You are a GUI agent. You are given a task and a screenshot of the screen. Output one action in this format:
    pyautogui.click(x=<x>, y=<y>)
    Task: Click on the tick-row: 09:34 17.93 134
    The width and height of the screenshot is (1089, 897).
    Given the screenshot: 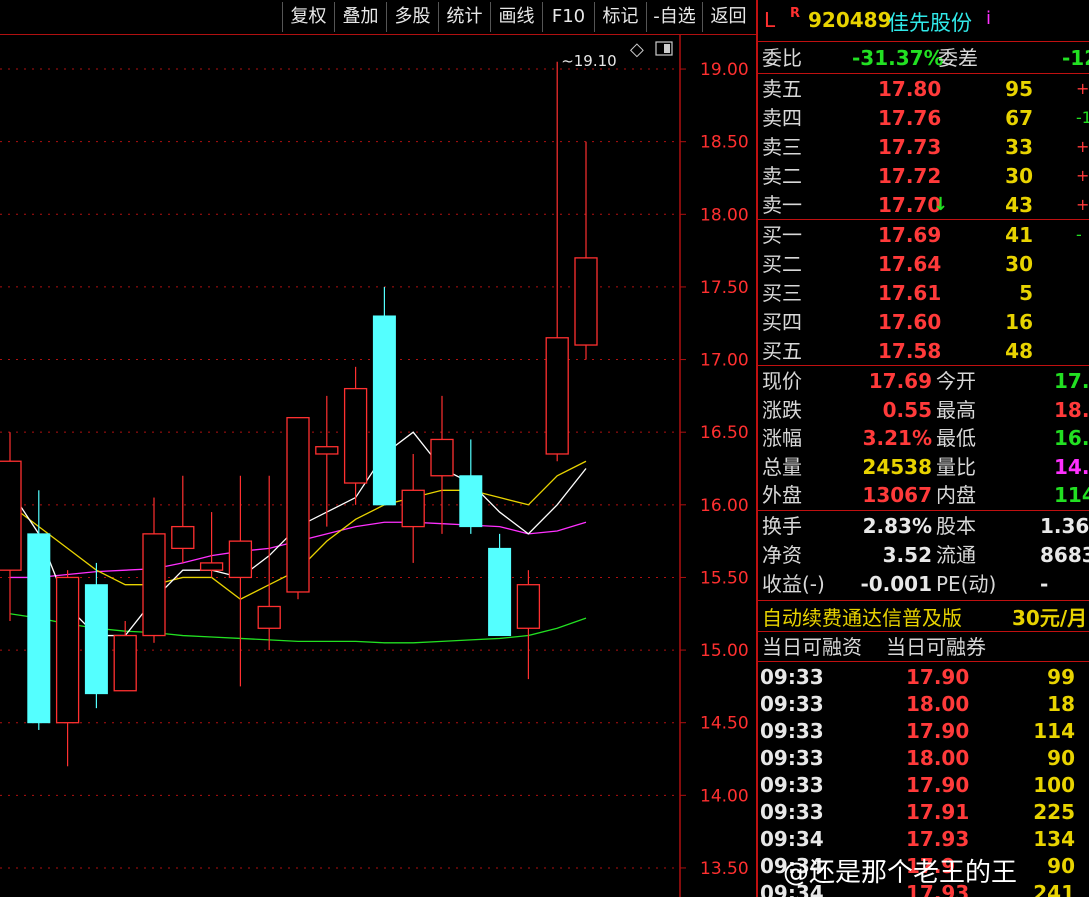 What is the action you would take?
    pyautogui.click(x=923, y=839)
    